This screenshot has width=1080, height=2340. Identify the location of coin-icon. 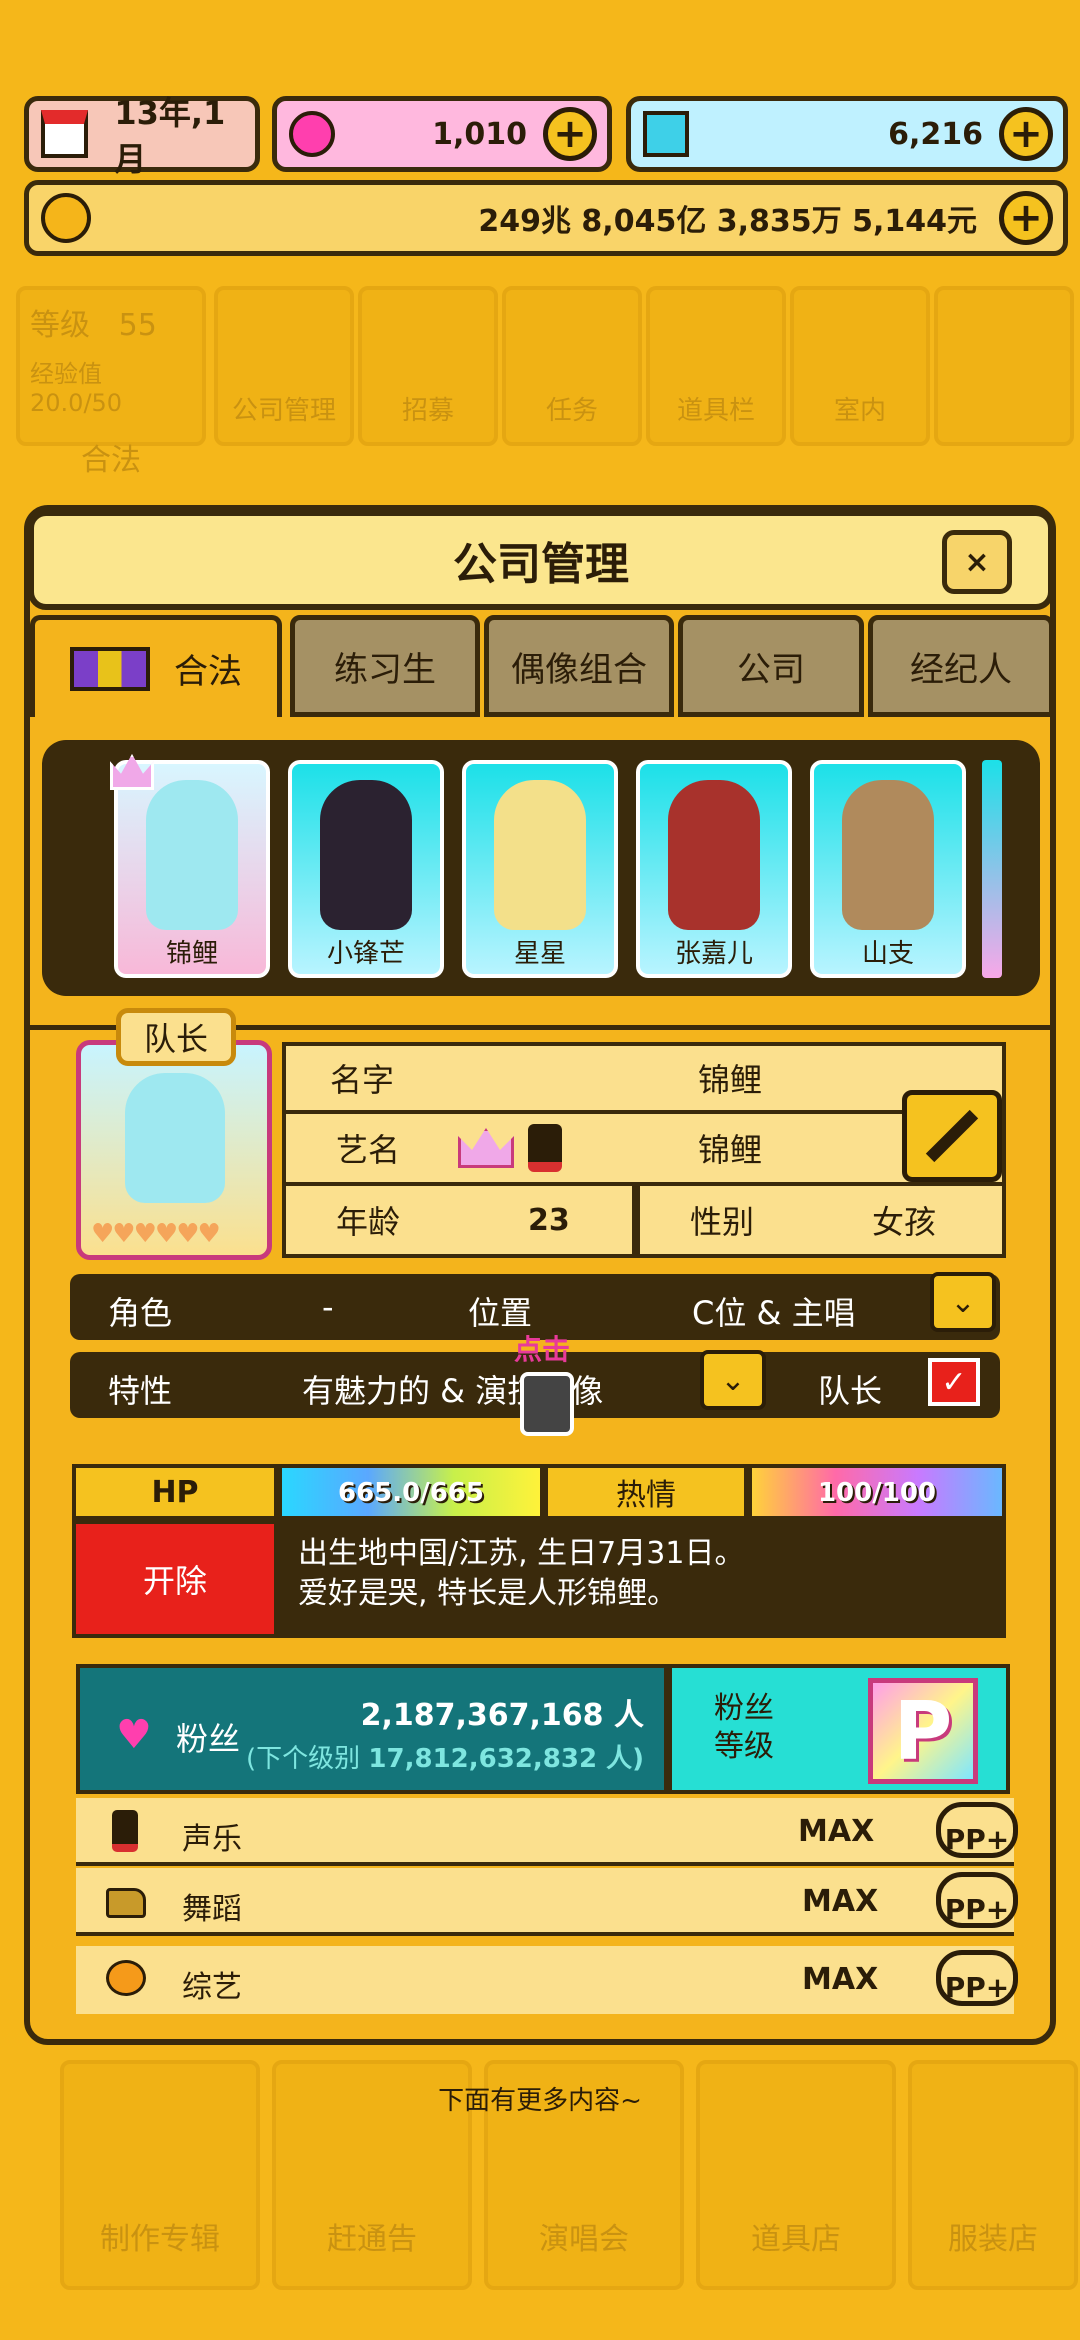
(66, 218).